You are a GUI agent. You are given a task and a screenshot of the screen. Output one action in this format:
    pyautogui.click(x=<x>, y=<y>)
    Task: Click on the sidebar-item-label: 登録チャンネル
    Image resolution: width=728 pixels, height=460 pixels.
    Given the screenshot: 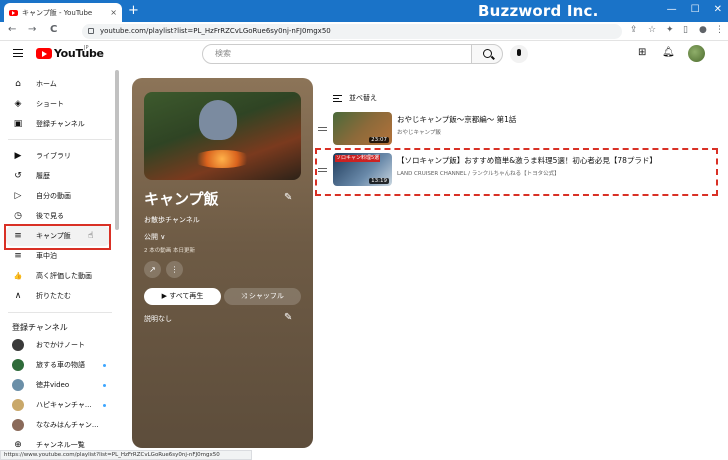 What is the action you would take?
    pyautogui.click(x=60, y=124)
    